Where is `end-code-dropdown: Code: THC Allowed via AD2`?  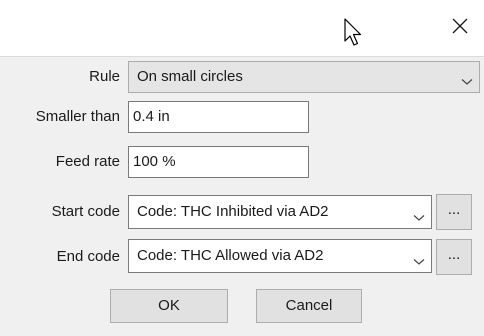
end-code-dropdown: Code: THC Allowed via AD2 is located at coordinates (280, 256).